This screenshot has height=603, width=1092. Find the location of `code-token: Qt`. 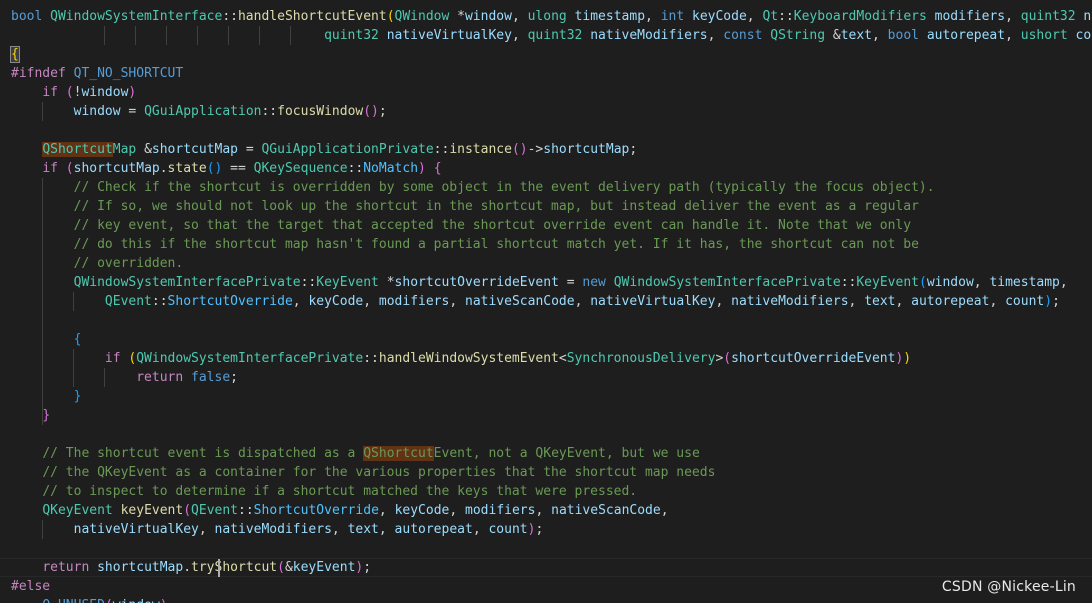

code-token: Qt is located at coordinates (770, 16).